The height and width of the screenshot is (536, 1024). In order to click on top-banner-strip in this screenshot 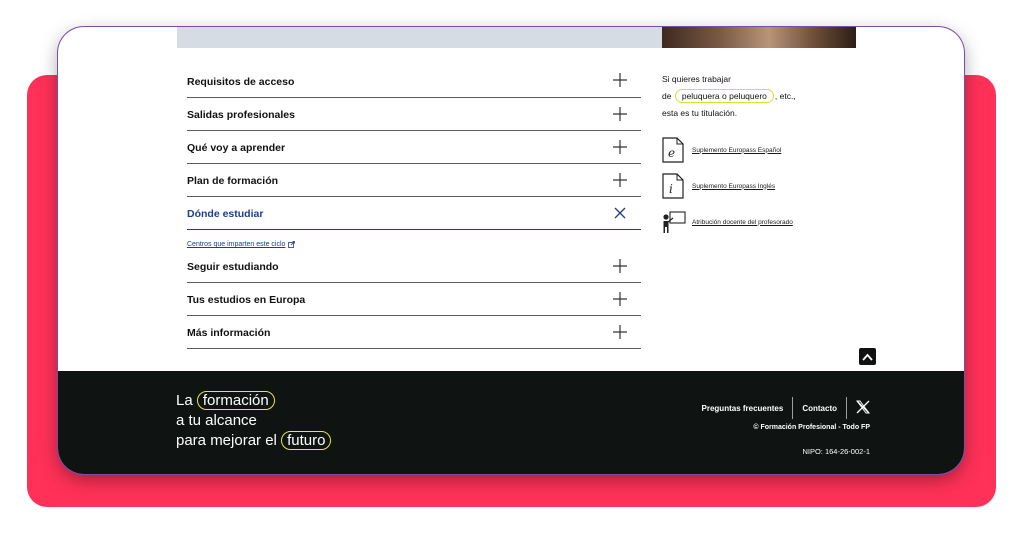, I will do `click(419, 37)`.